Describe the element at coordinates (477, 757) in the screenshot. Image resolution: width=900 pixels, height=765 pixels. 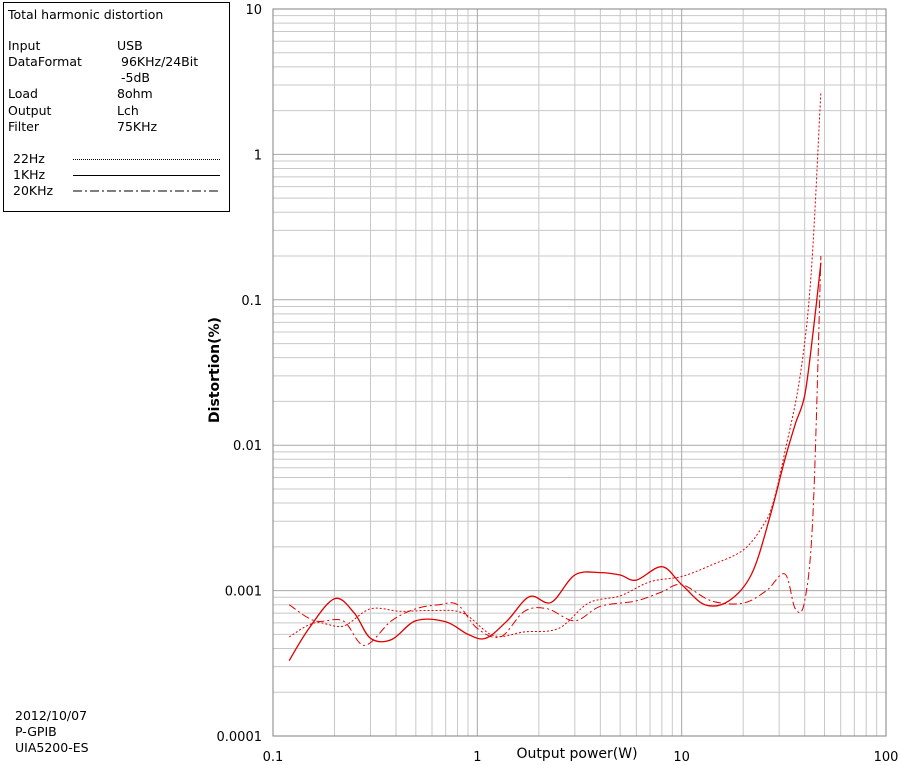
I see `x-tick-label: 1` at that location.